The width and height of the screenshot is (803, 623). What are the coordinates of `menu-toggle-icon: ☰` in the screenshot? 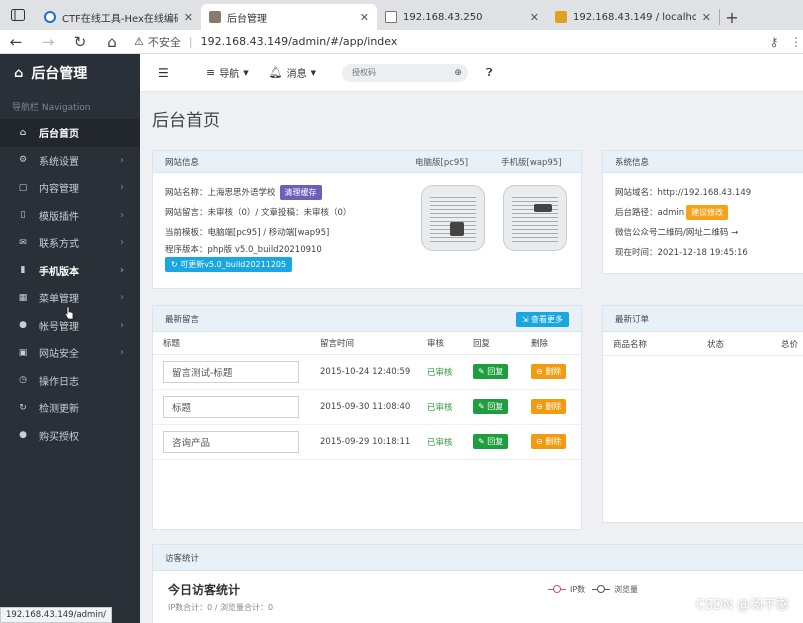 It's located at (169, 73).